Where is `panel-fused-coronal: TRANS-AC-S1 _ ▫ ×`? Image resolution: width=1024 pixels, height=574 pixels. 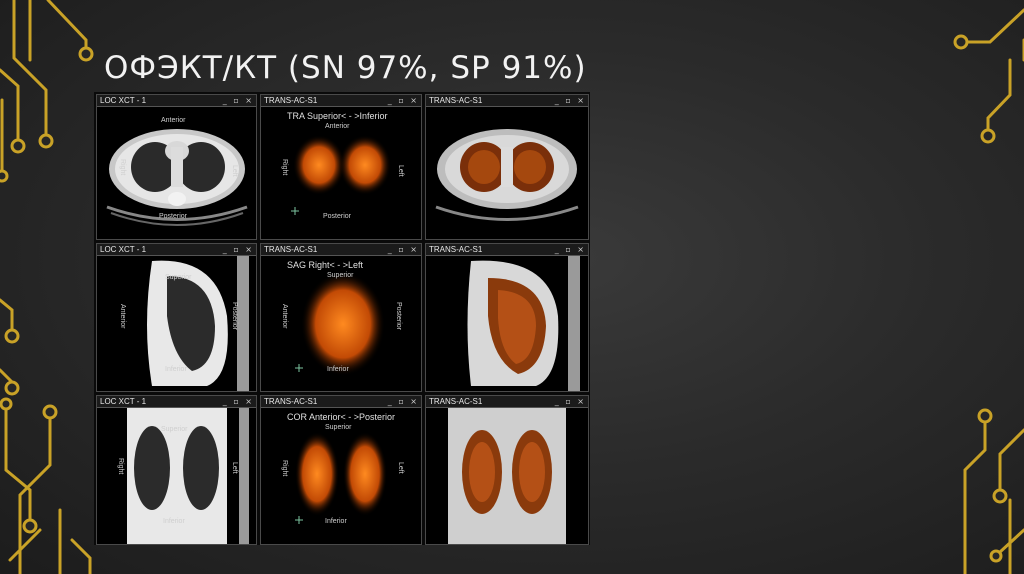
panel-fused-coronal: TRANS-AC-S1 _ ▫ × is located at coordinates (507, 470).